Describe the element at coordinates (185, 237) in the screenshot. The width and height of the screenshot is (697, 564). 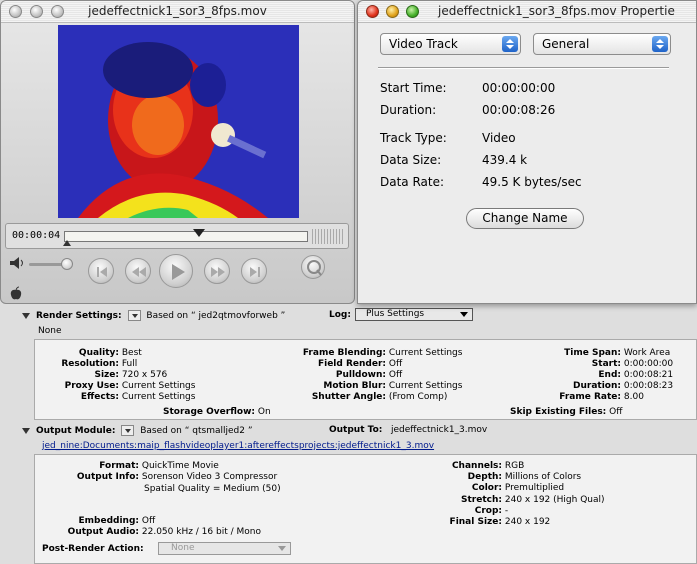
I see `scrubber-track` at that location.